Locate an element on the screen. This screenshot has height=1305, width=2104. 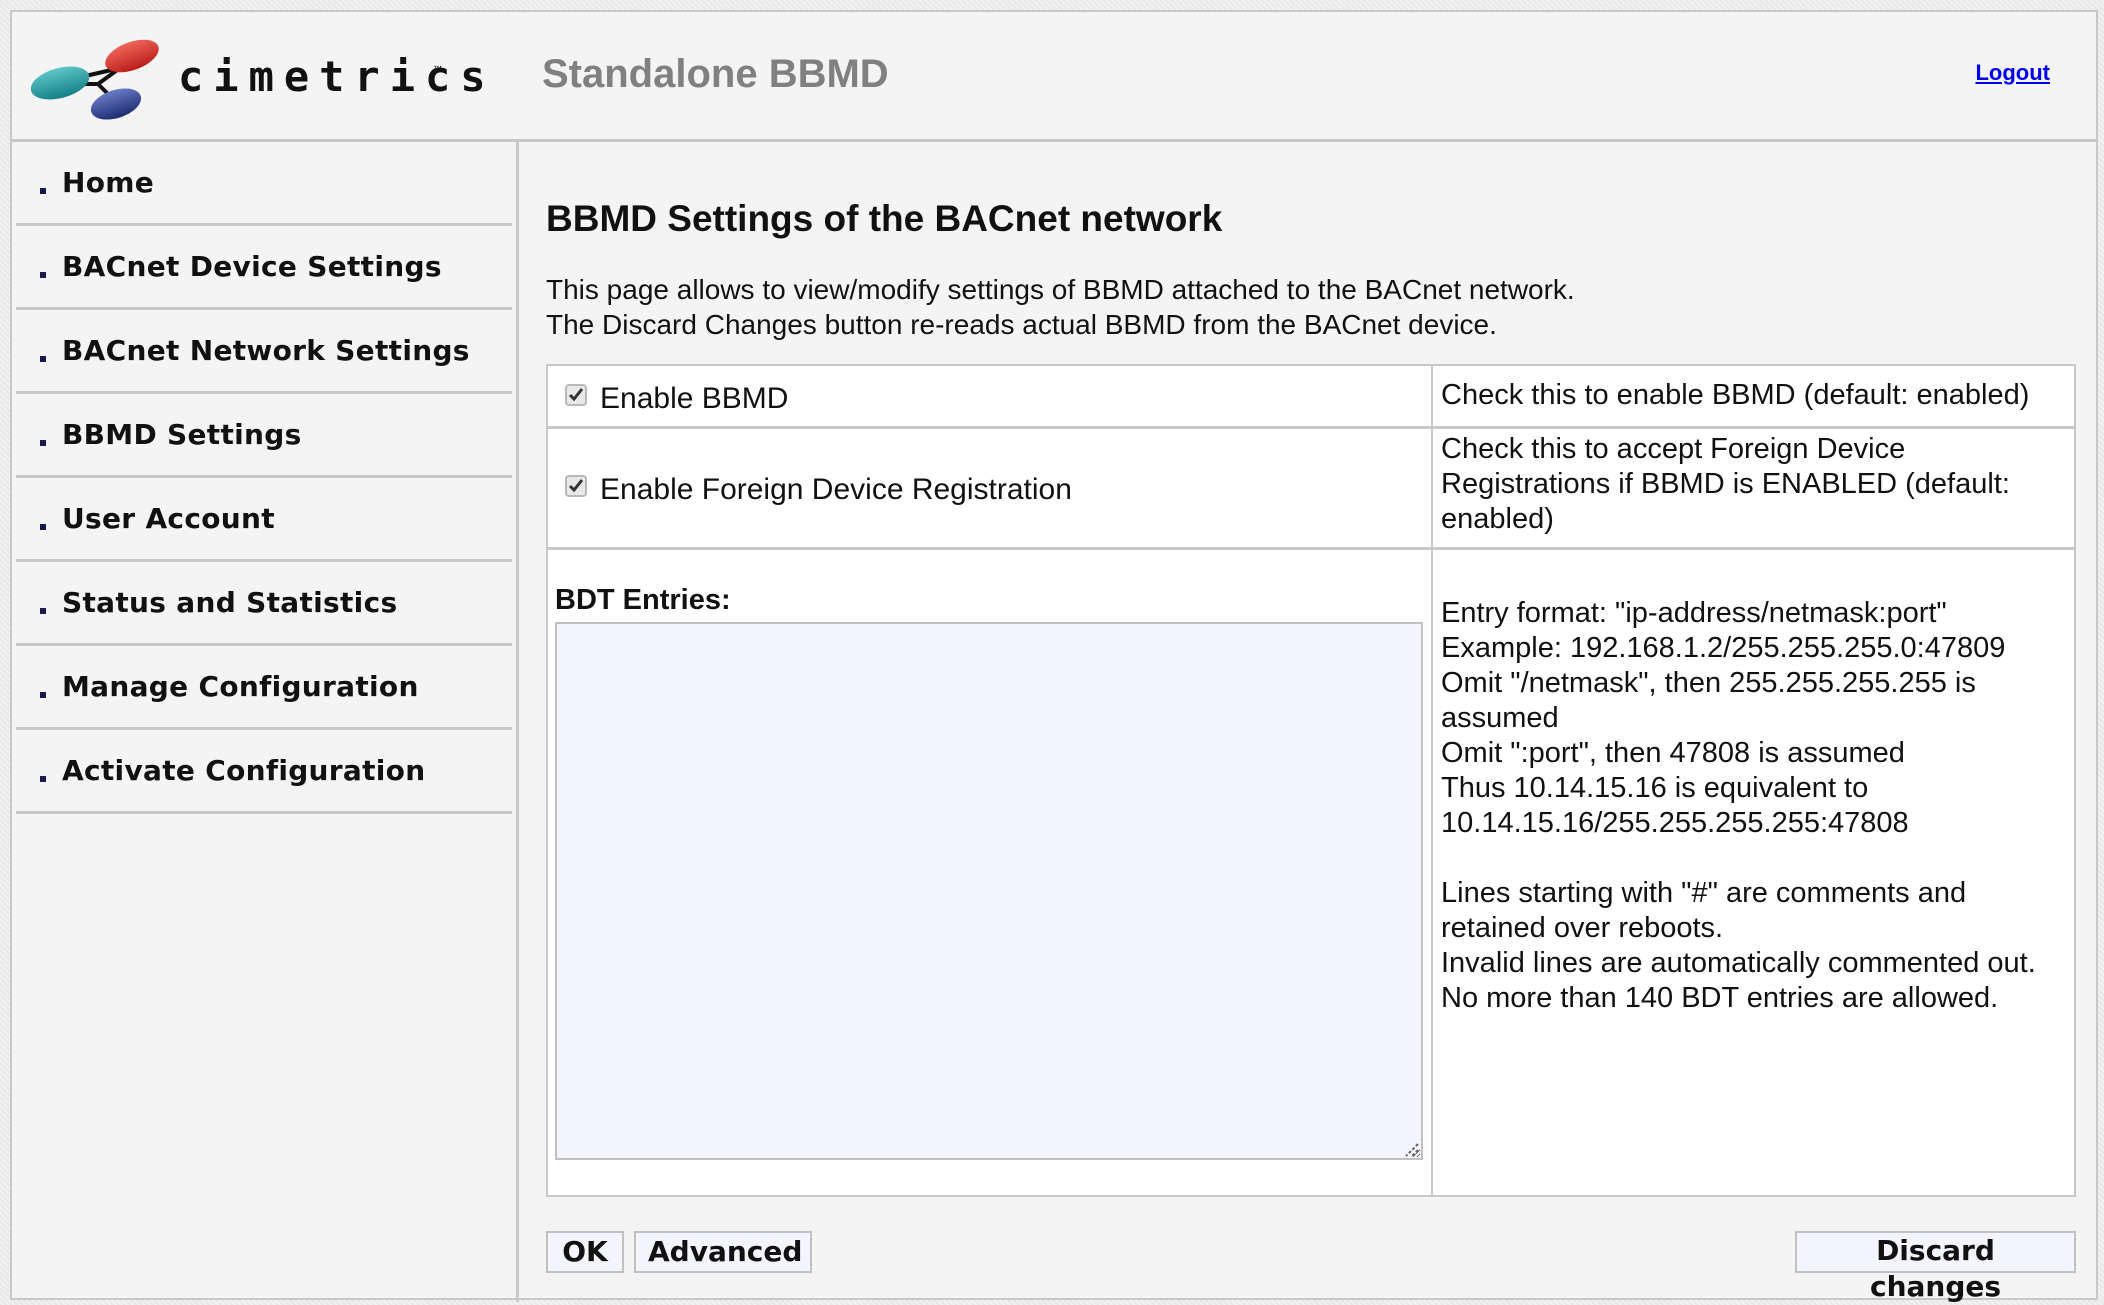
help-line: assumed is located at coordinates (1500, 718).